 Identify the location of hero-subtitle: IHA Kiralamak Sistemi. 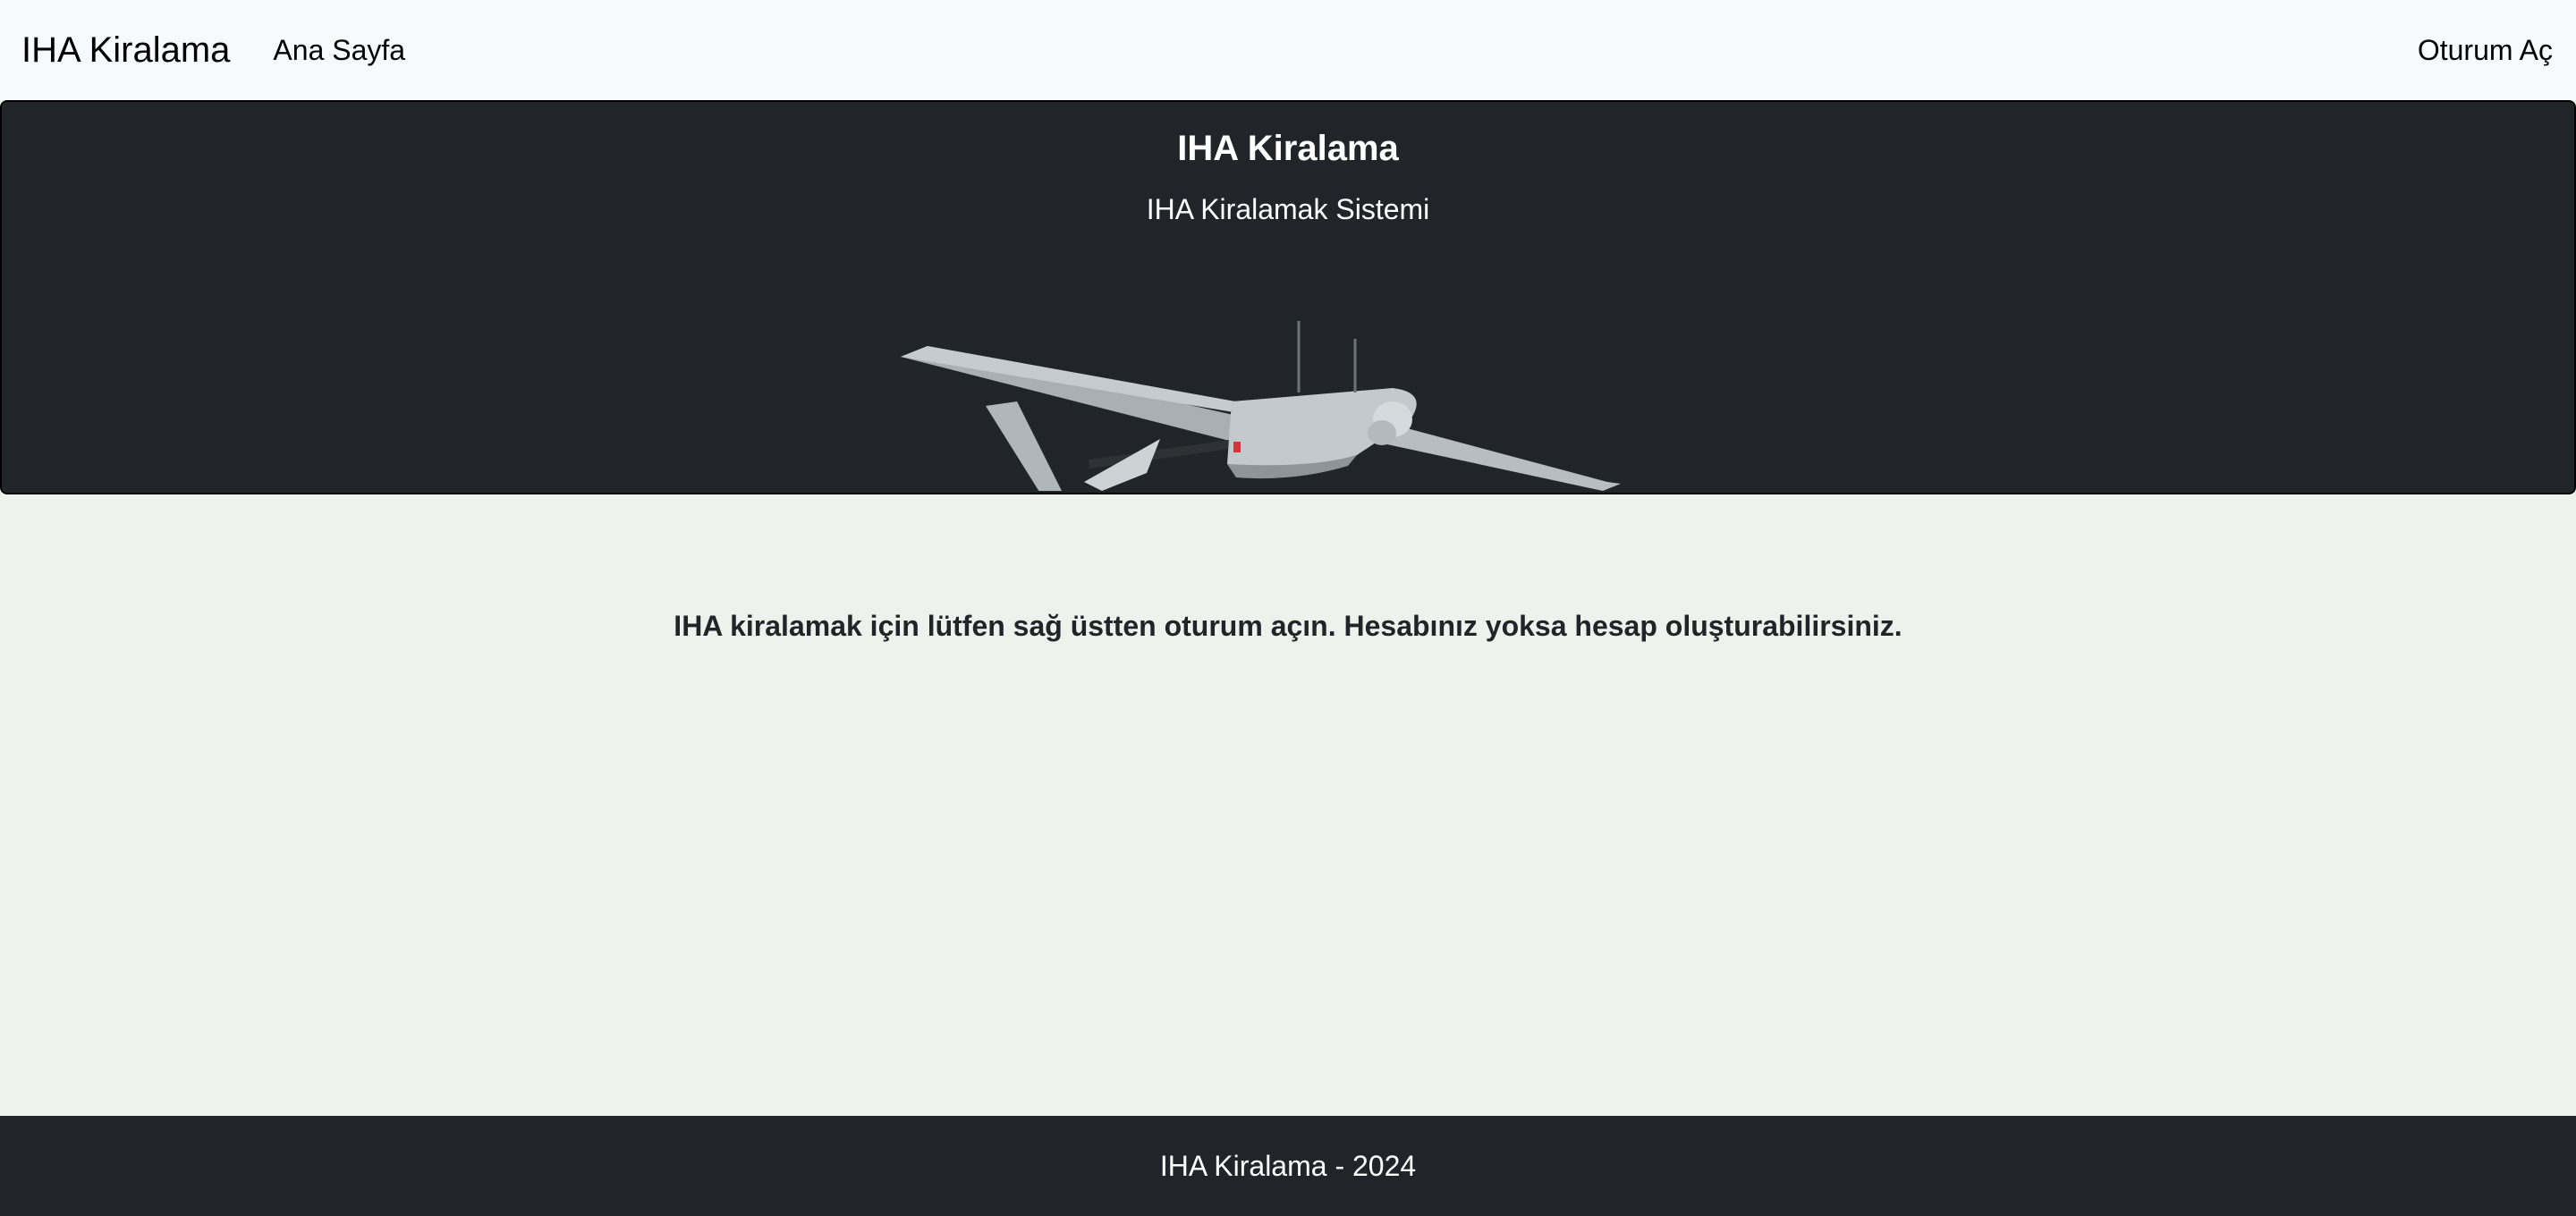
(1288, 209).